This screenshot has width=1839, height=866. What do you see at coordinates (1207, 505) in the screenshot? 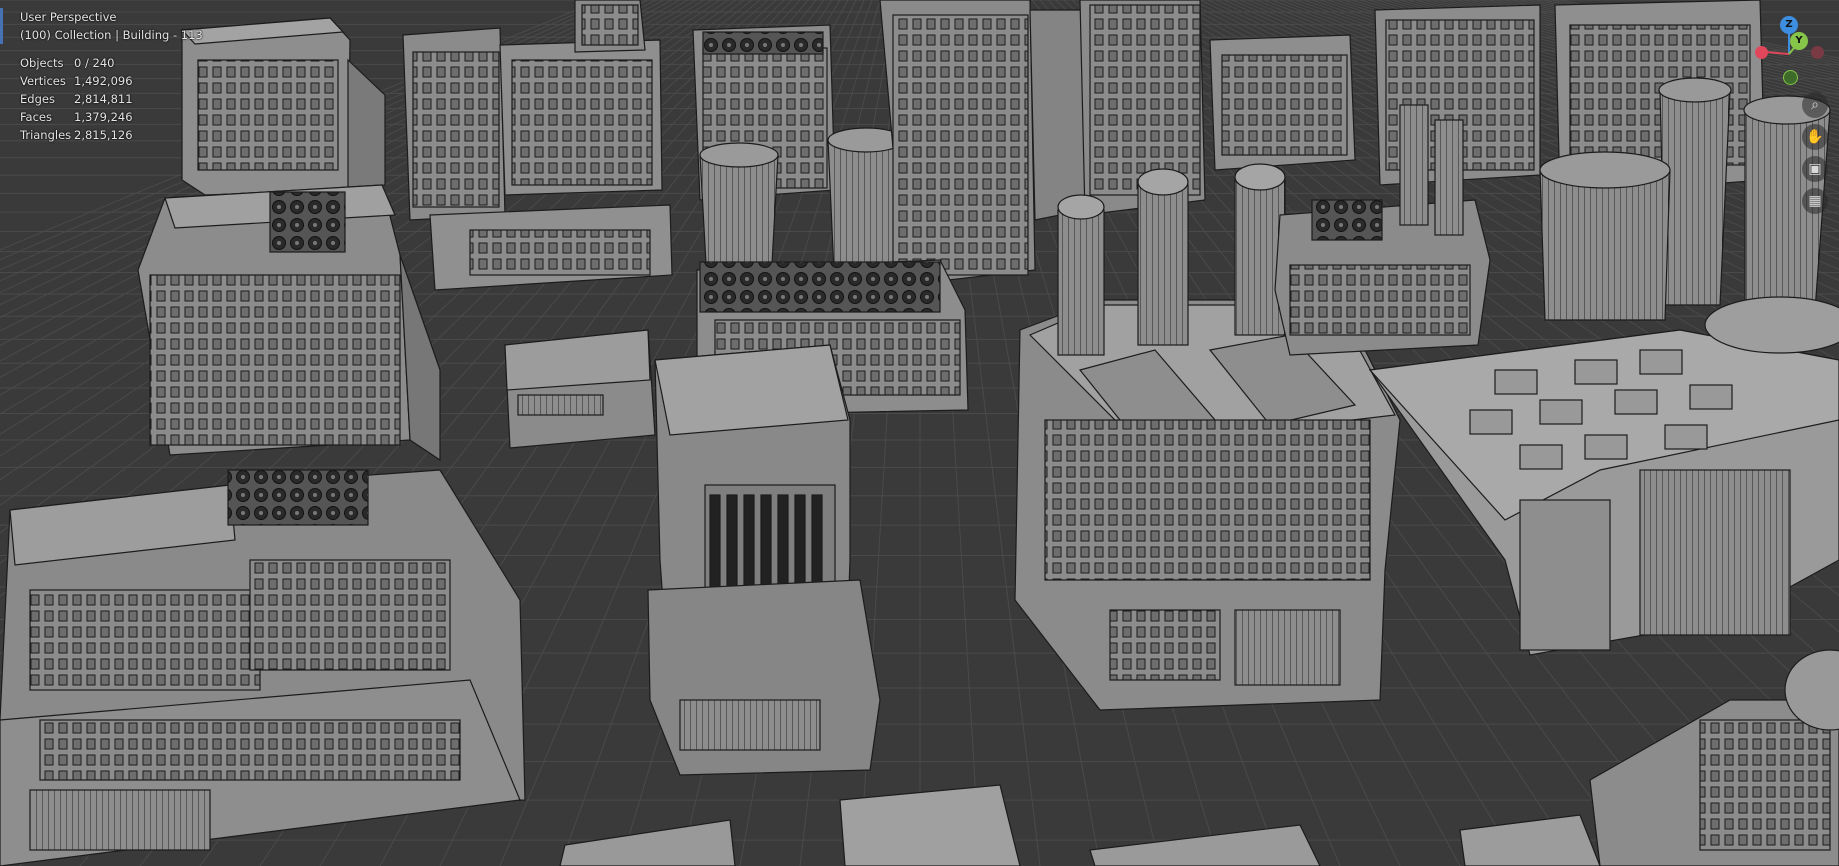
I see `building-center-right` at bounding box center [1207, 505].